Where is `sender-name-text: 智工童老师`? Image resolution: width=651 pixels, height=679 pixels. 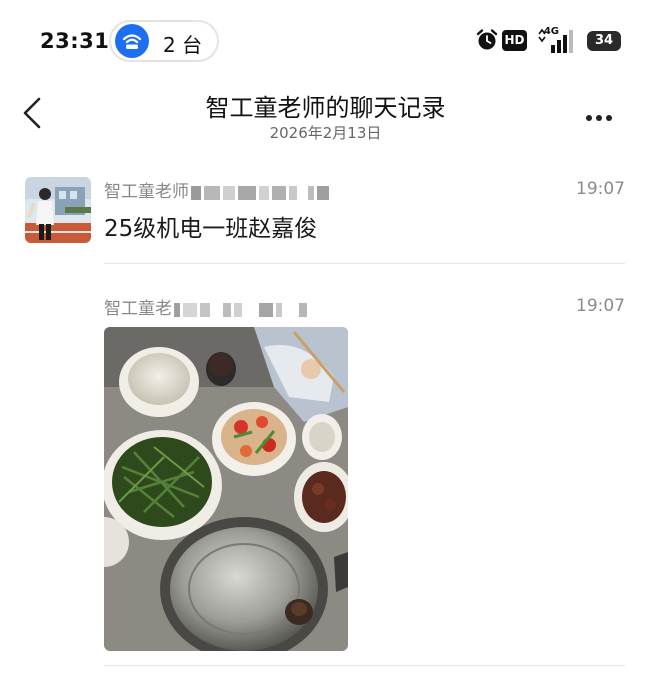 sender-name-text: 智工童老师 is located at coordinates (146, 192).